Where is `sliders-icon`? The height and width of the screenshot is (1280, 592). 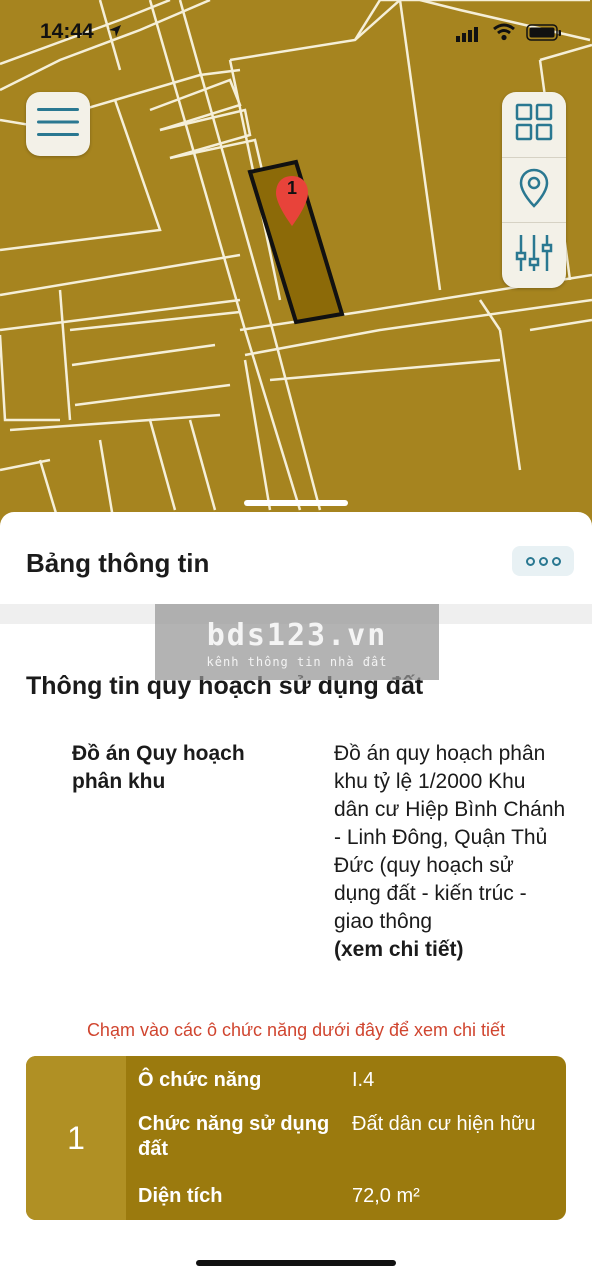
sliders-icon is located at coordinates (534, 255).